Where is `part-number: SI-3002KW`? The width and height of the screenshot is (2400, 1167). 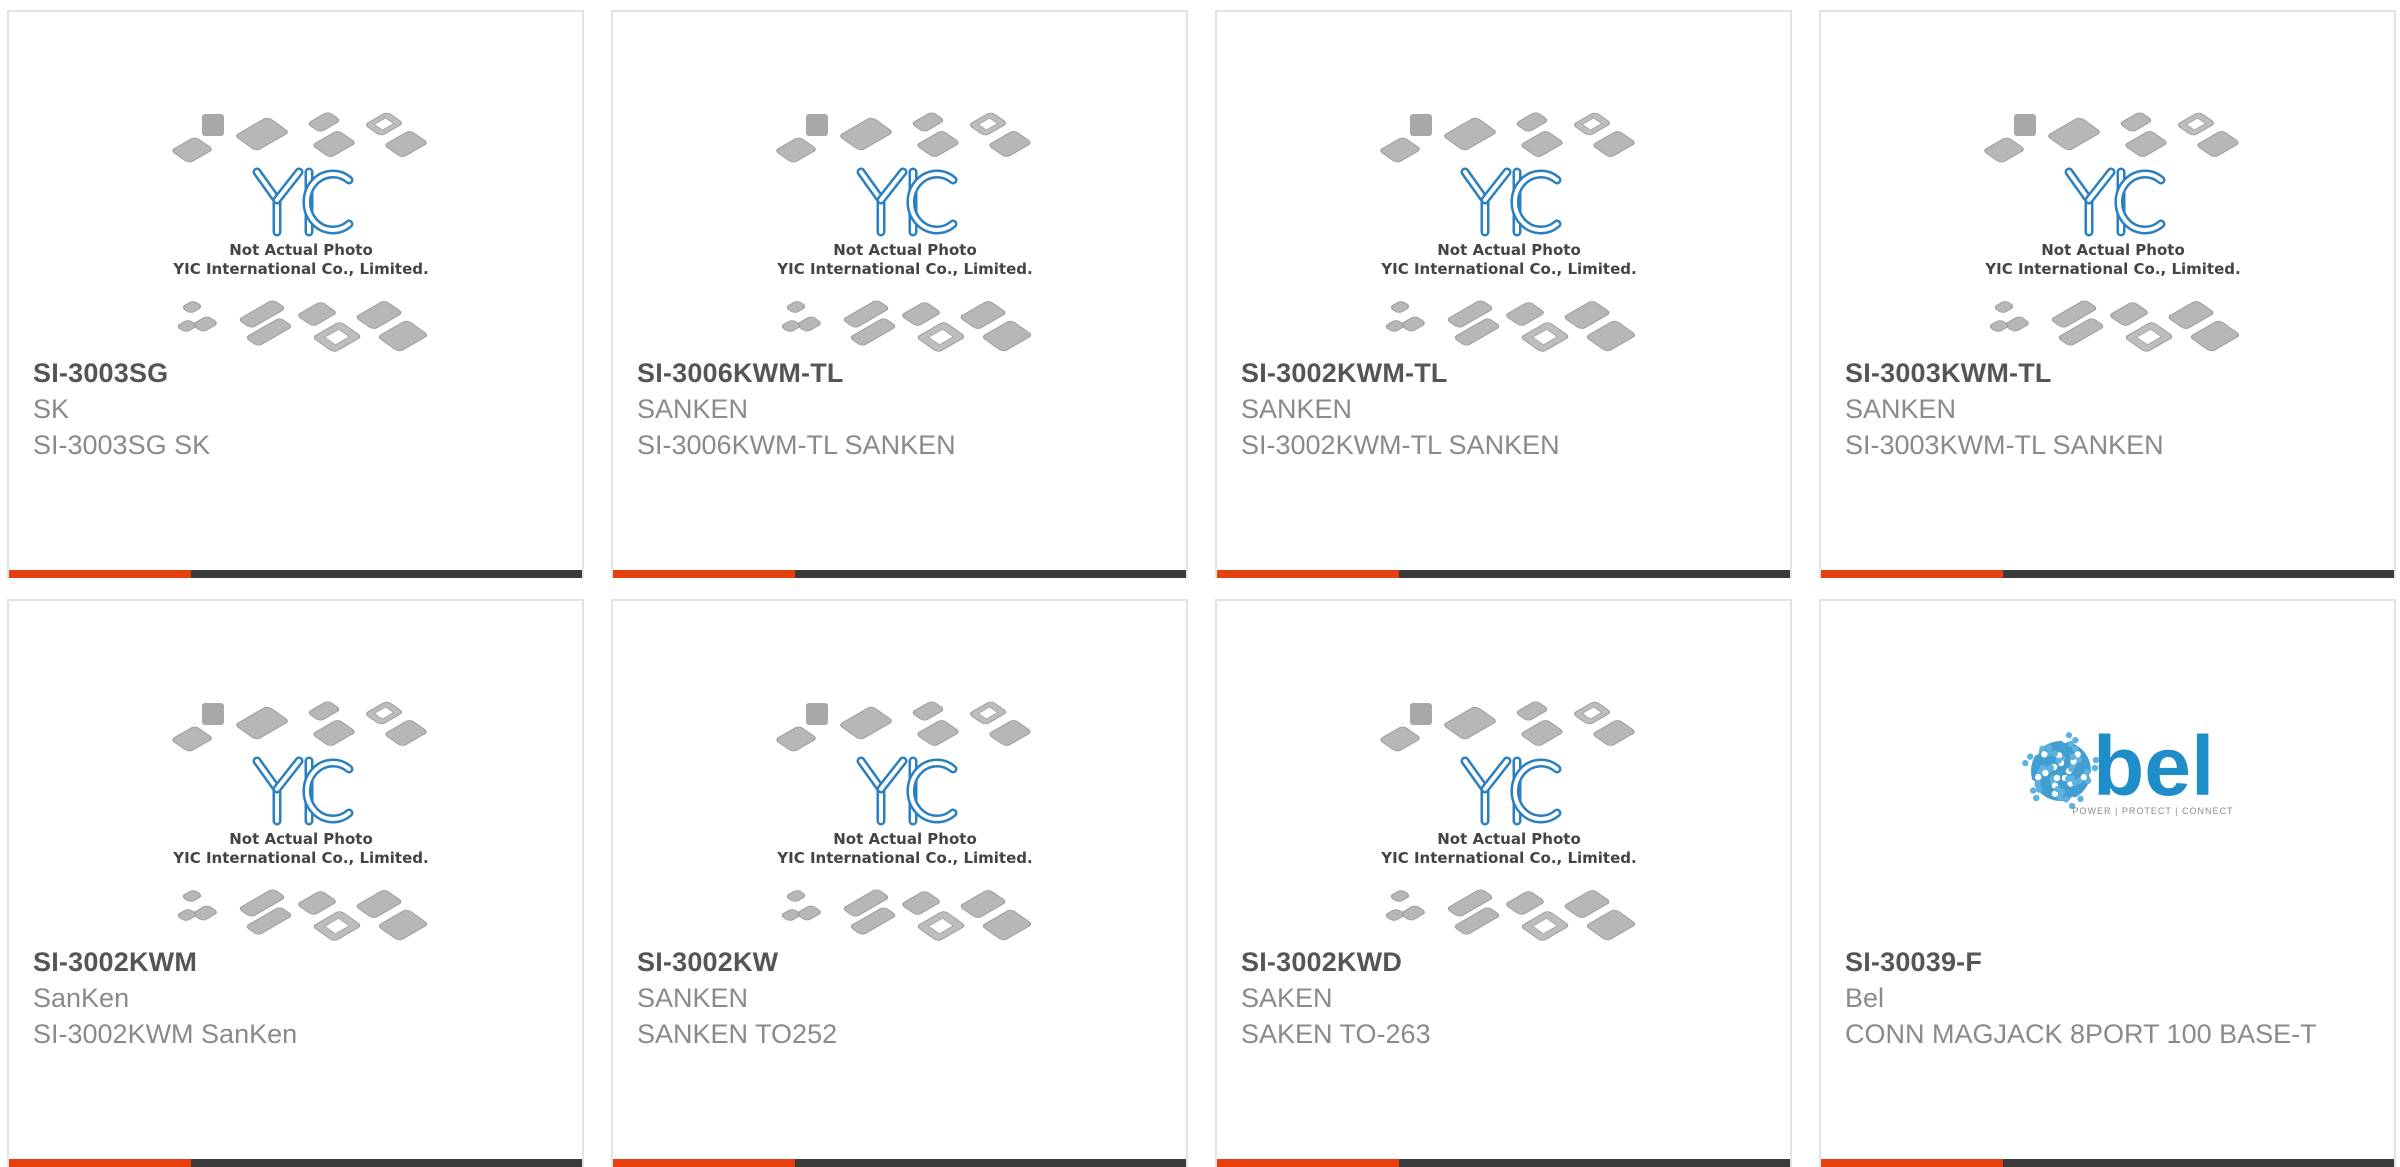
part-number: SI-3002KW is located at coordinates (896, 962).